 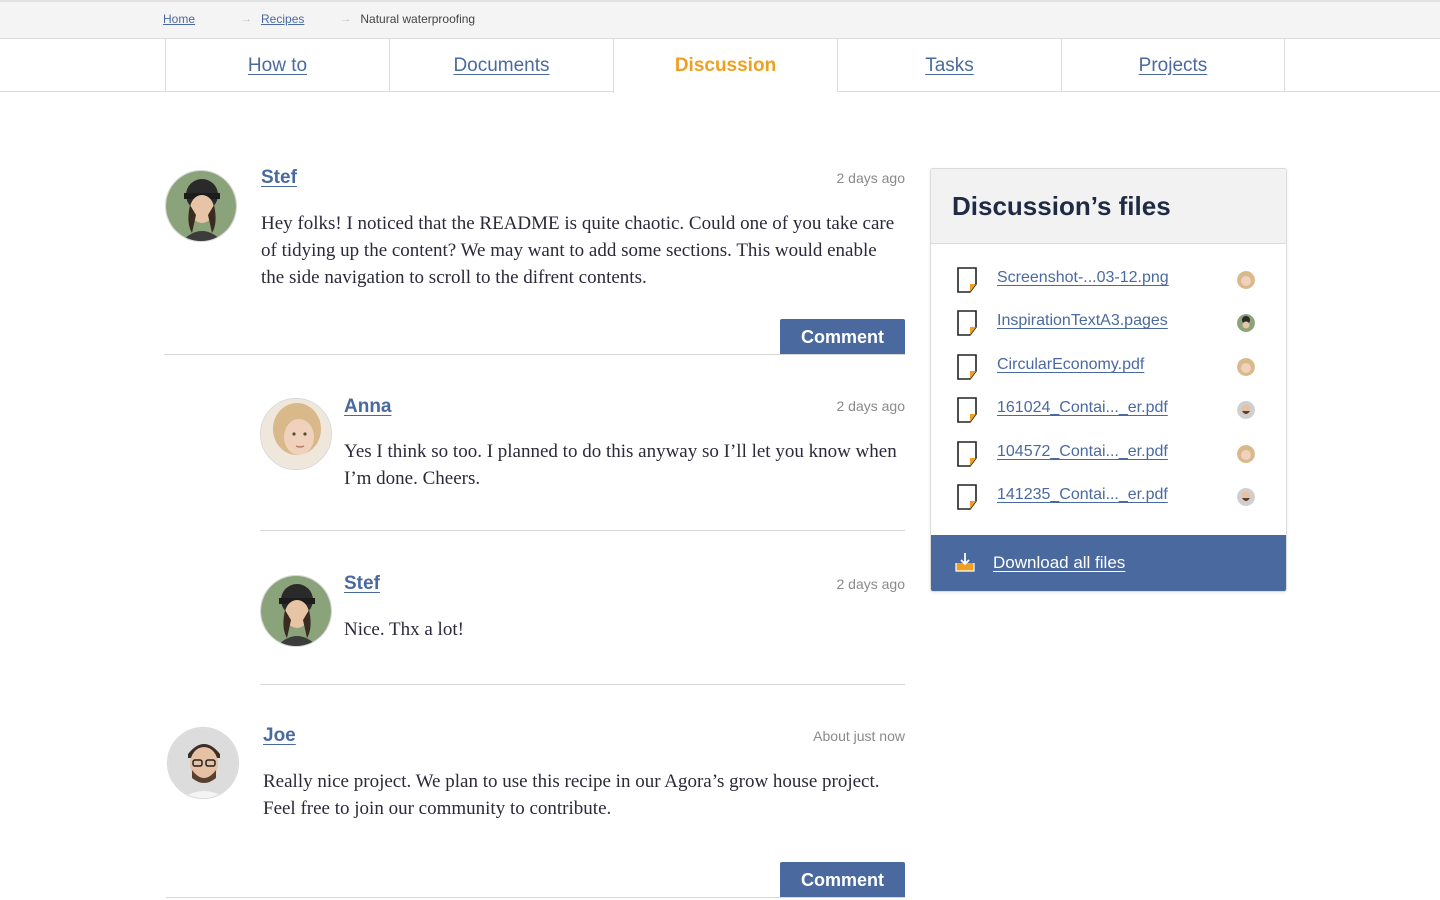 What do you see at coordinates (720, 19) in the screenshot?
I see `breadcrumb-bar: Home → Recipes → Natural waterproofing` at bounding box center [720, 19].